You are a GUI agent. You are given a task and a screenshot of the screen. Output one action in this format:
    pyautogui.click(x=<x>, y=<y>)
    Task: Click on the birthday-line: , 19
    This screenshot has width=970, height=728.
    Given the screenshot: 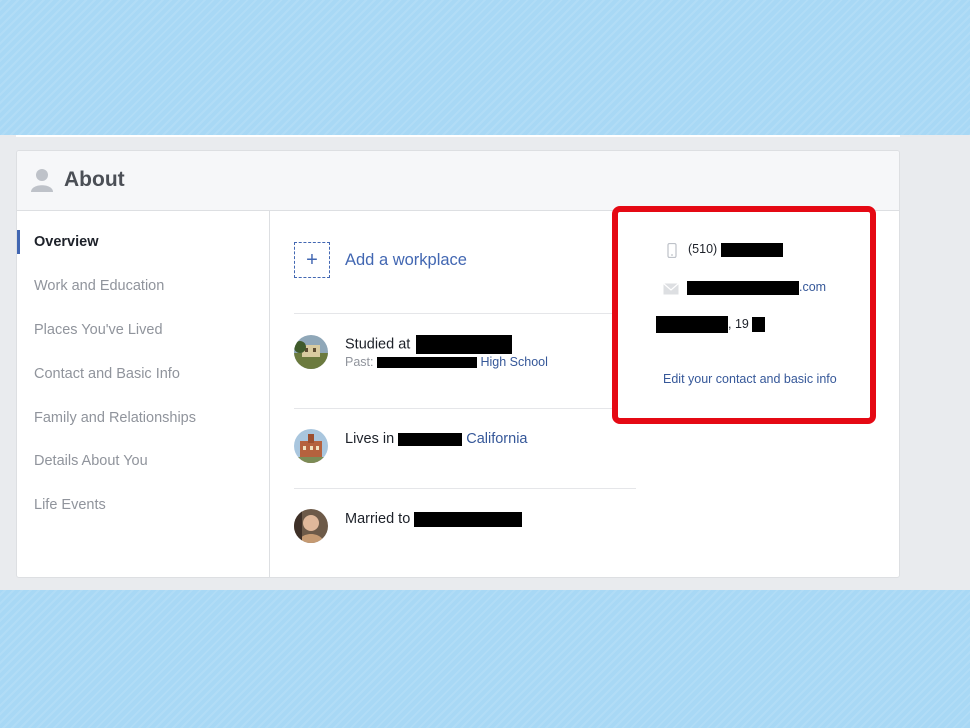 What is the action you would take?
    pyautogui.click(x=711, y=324)
    